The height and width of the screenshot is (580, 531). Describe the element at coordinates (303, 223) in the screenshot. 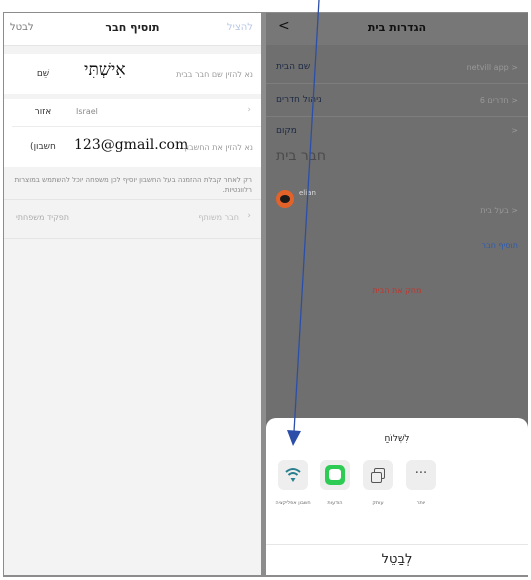

I see `annotation-arrow-icon` at that location.